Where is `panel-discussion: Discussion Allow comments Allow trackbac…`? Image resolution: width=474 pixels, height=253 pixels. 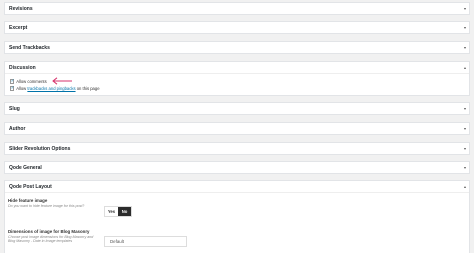 panel-discussion: Discussion Allow comments Allow trackbac… is located at coordinates (237, 78).